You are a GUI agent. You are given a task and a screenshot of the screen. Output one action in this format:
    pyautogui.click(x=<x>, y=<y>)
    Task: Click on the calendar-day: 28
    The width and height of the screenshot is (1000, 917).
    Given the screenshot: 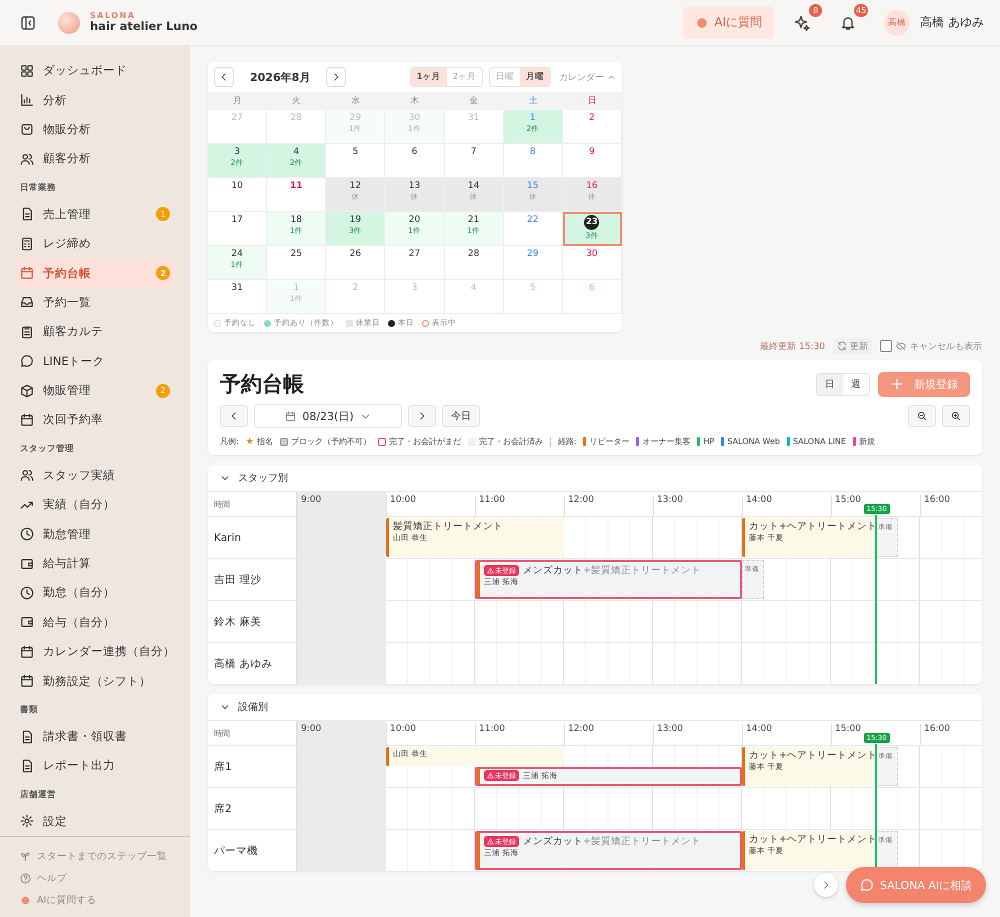 What is the action you would take?
    pyautogui.click(x=474, y=263)
    